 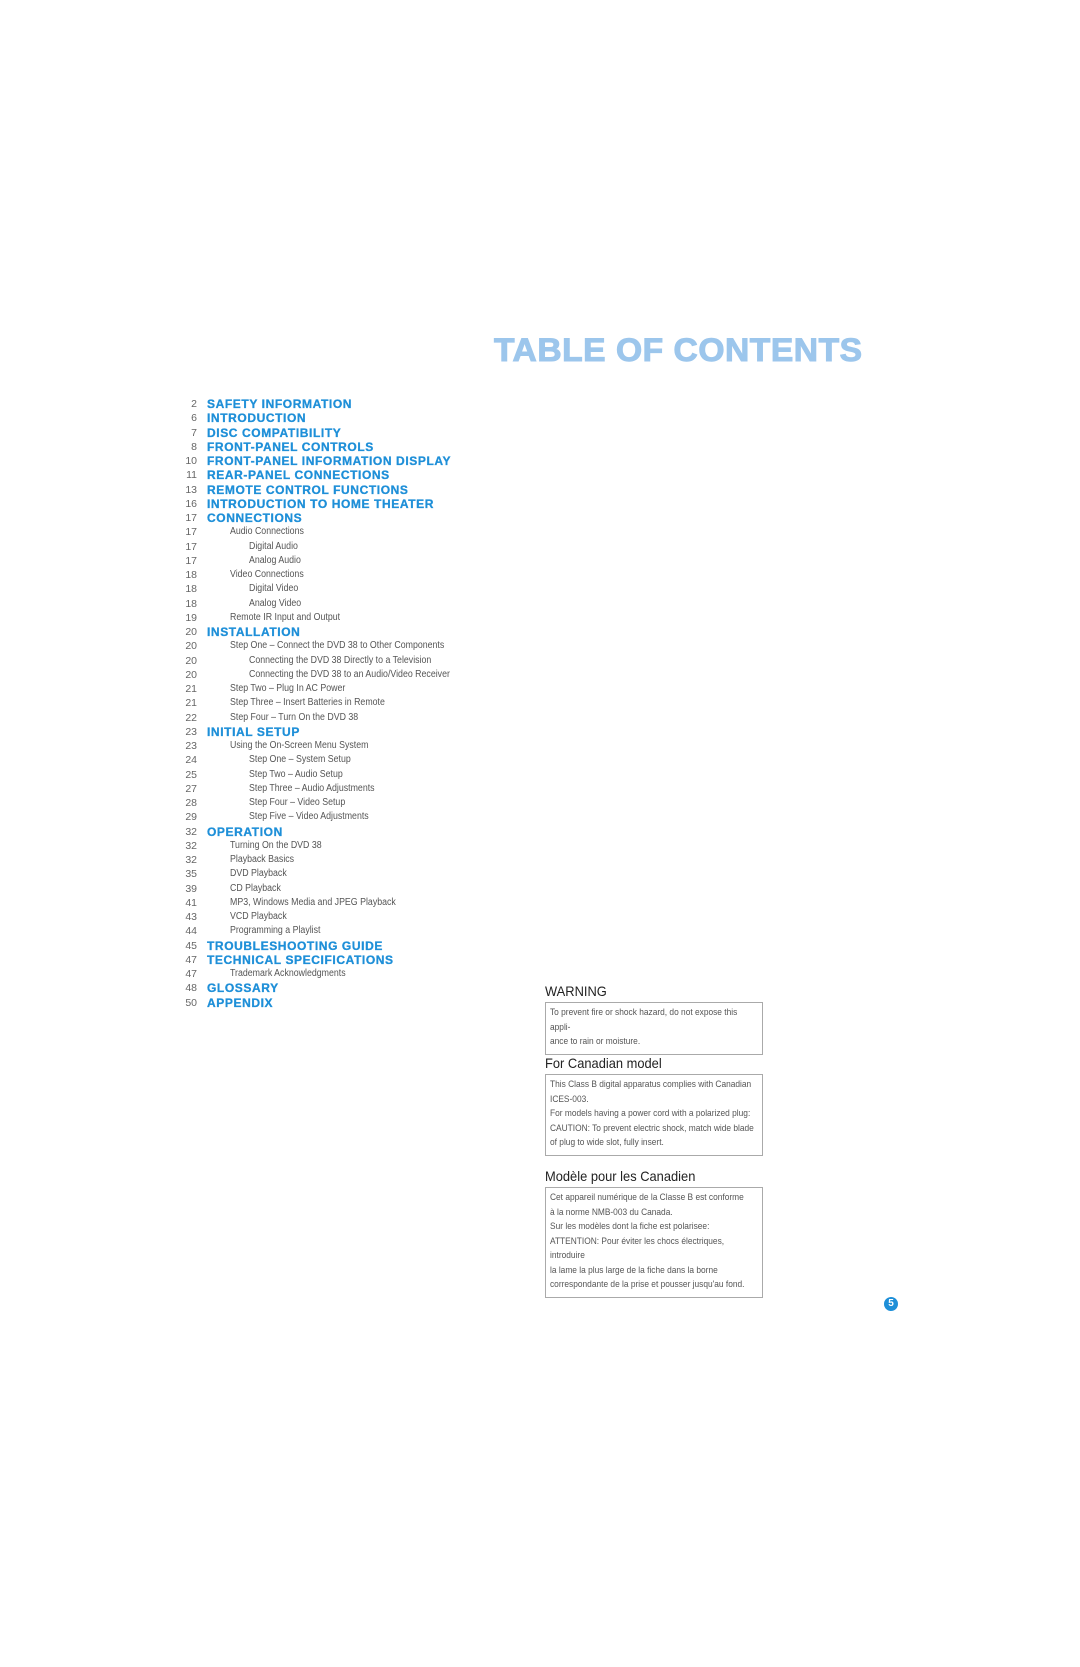 What do you see at coordinates (355, 532) in the screenshot?
I see `toc-entry: 17 Audio Connections` at bounding box center [355, 532].